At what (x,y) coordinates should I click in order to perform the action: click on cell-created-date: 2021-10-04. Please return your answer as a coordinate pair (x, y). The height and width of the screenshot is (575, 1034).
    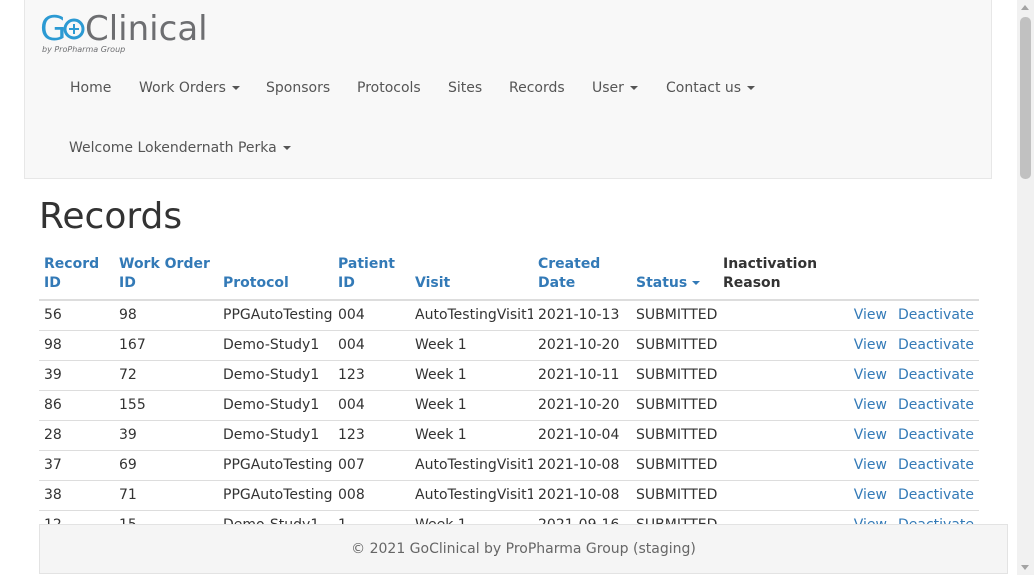
    Looking at the image, I should click on (582, 434).